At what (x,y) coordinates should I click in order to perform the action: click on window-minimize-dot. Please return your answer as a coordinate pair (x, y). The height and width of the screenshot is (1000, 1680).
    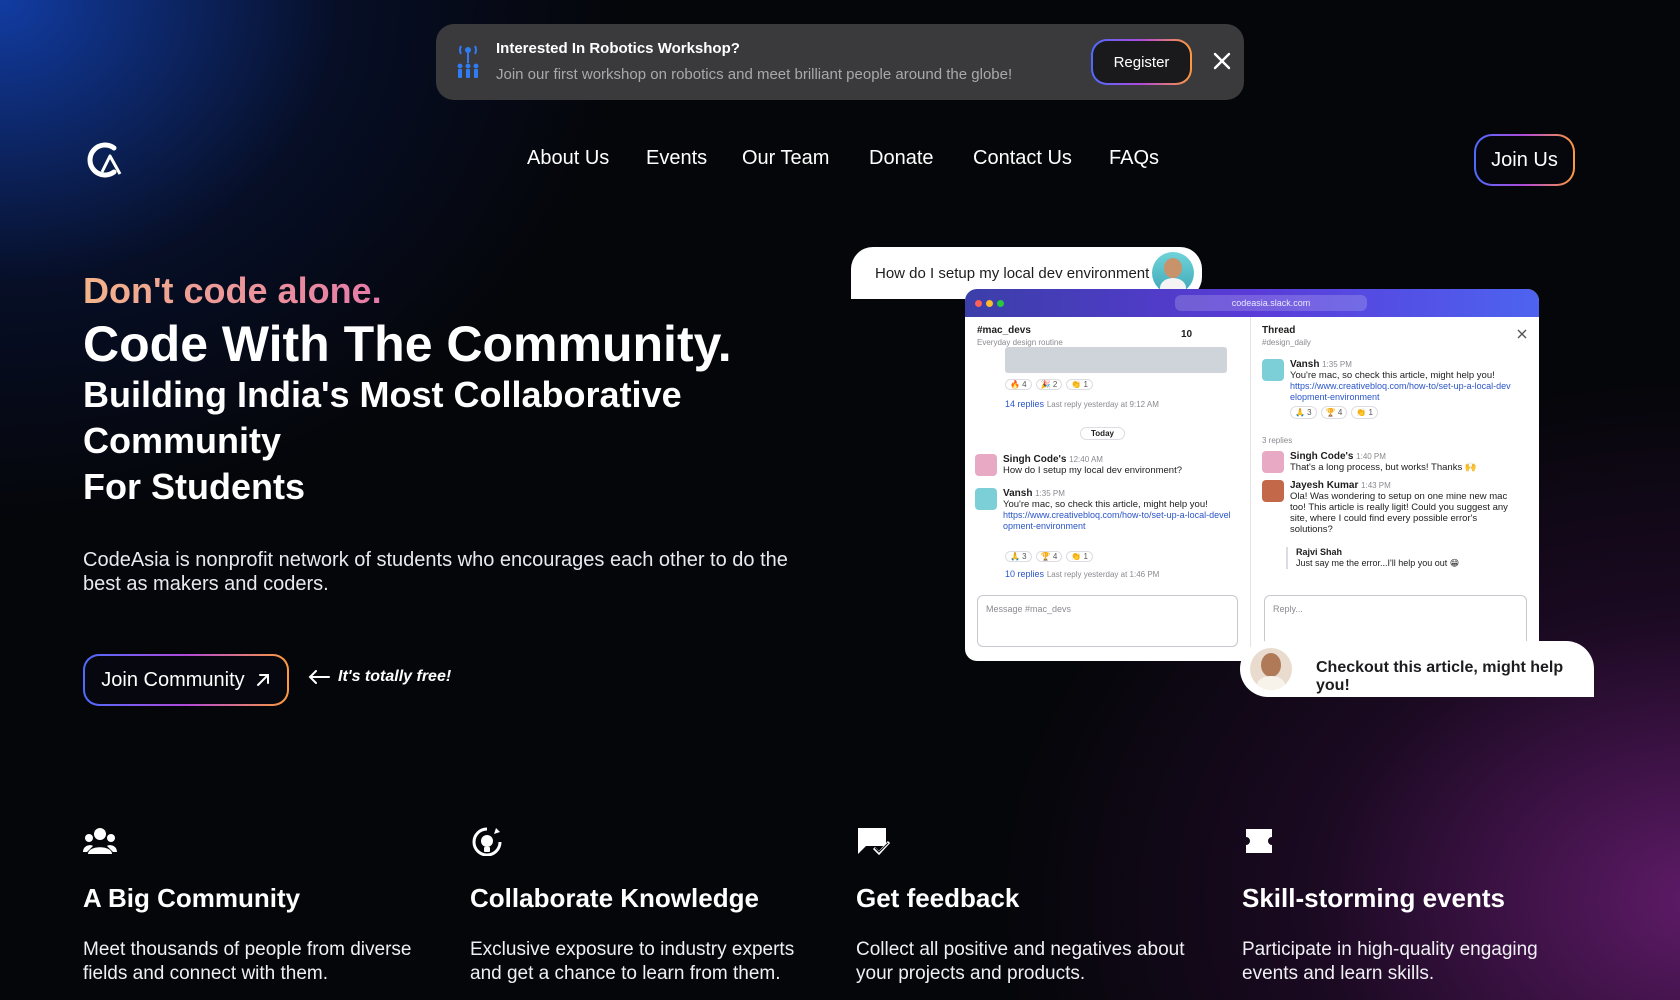
    Looking at the image, I should click on (989, 303).